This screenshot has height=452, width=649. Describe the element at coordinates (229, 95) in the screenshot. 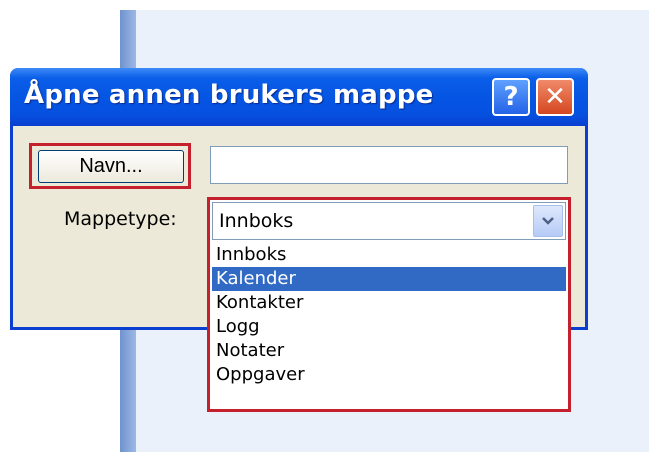

I see `dialog-title: Åpne annen brukers mappe` at that location.